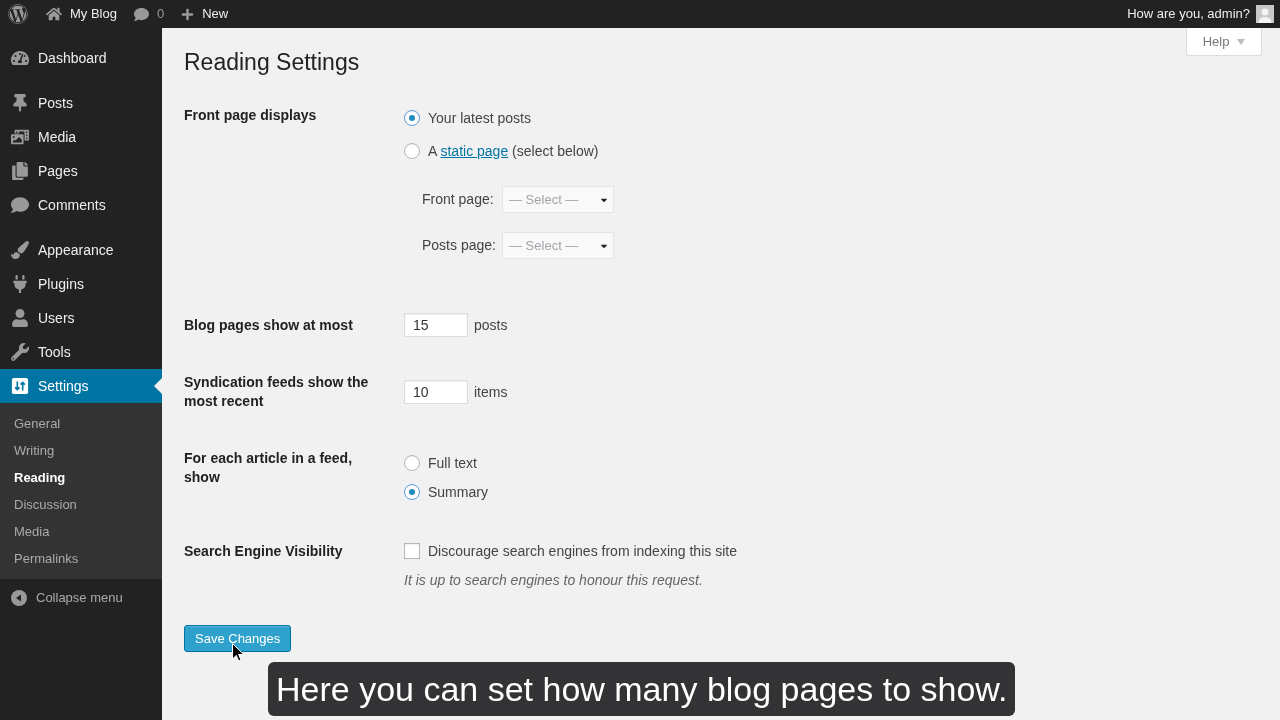 The image size is (1280, 720). Describe the element at coordinates (20, 58) in the screenshot. I see `gauge-icon` at that location.